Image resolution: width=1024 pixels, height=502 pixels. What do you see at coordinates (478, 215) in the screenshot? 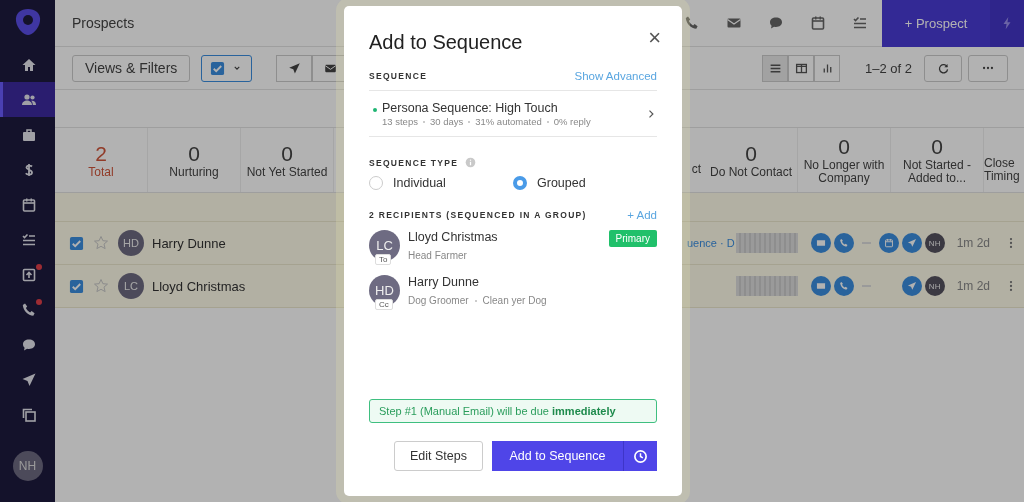
I see `section-label: 2 RECIPIENTS (SEQUENCED IN A GROUP)` at bounding box center [478, 215].